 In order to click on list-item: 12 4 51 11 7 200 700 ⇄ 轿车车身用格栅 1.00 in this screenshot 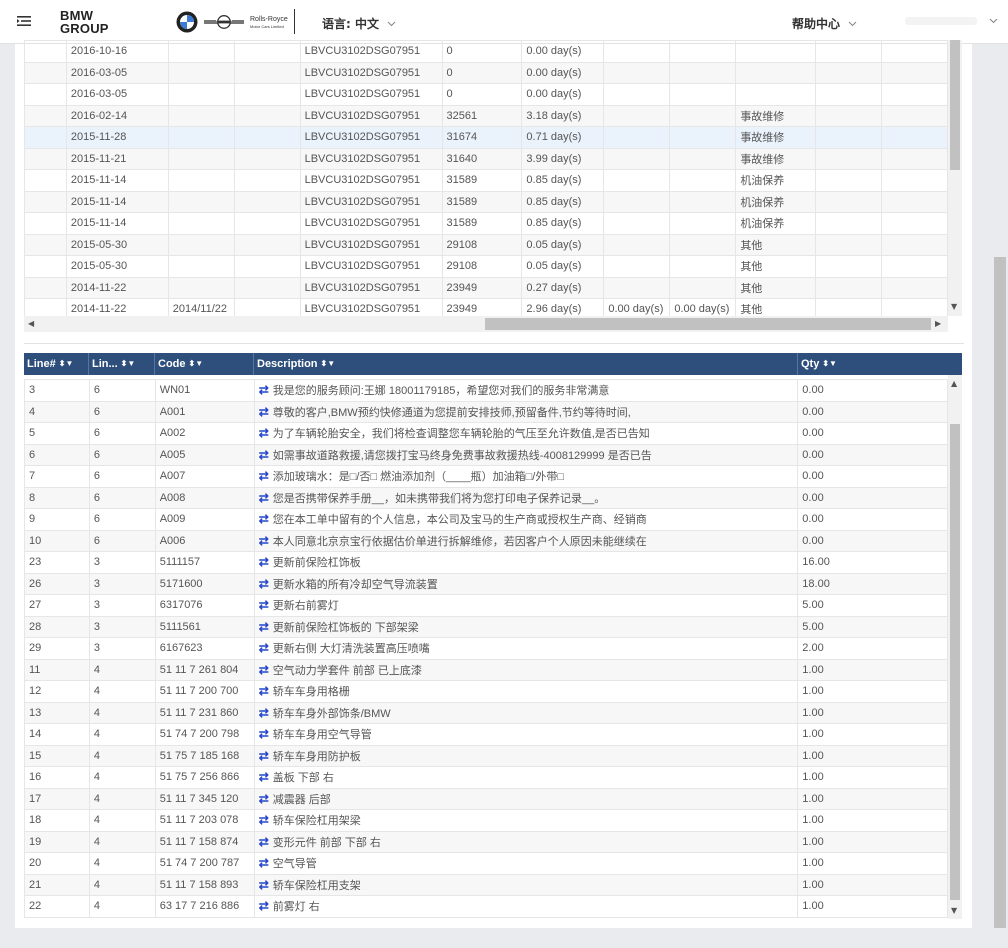, I will do `click(486, 691)`.